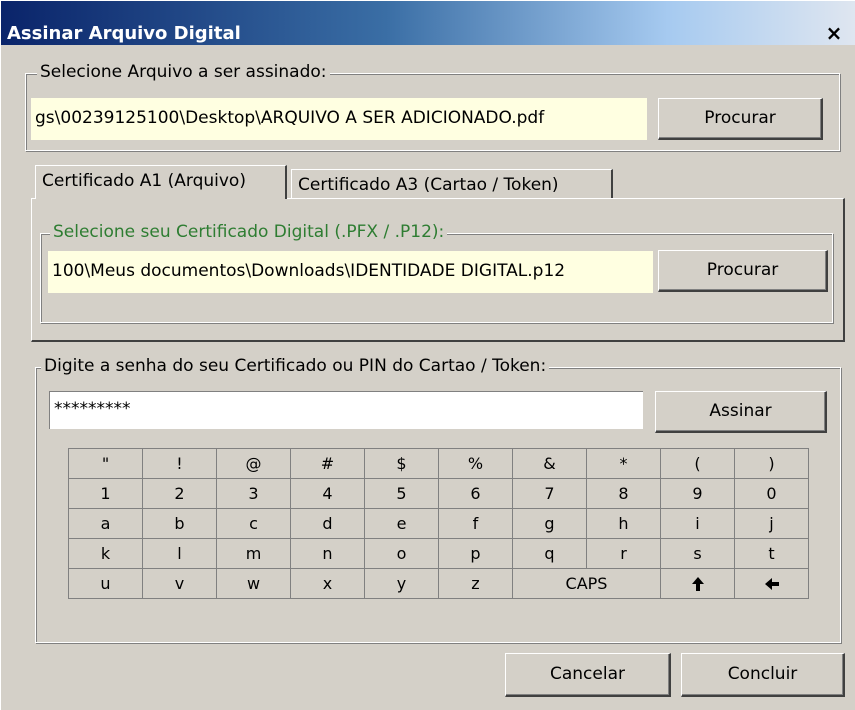 The width and height of the screenshot is (855, 710). I want to click on password-input: *********, so click(346, 410).